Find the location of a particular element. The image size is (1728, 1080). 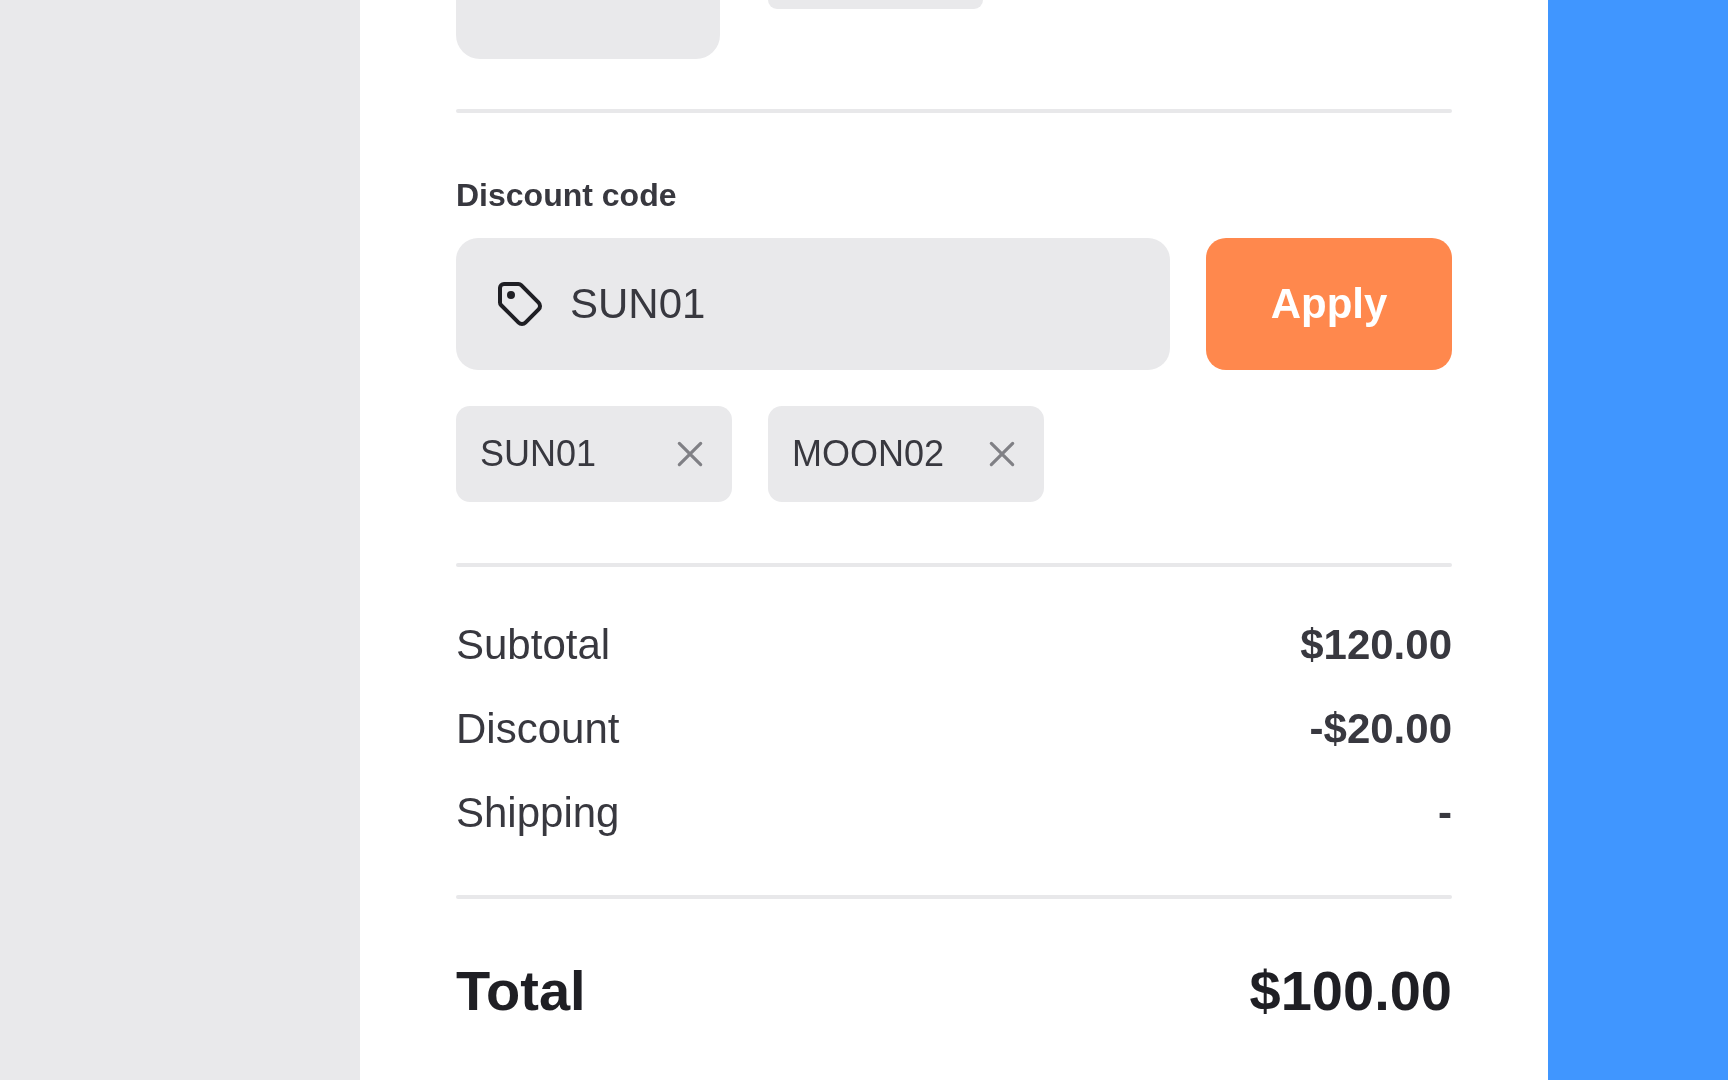

chip-label: MOON02 is located at coordinates (868, 454).